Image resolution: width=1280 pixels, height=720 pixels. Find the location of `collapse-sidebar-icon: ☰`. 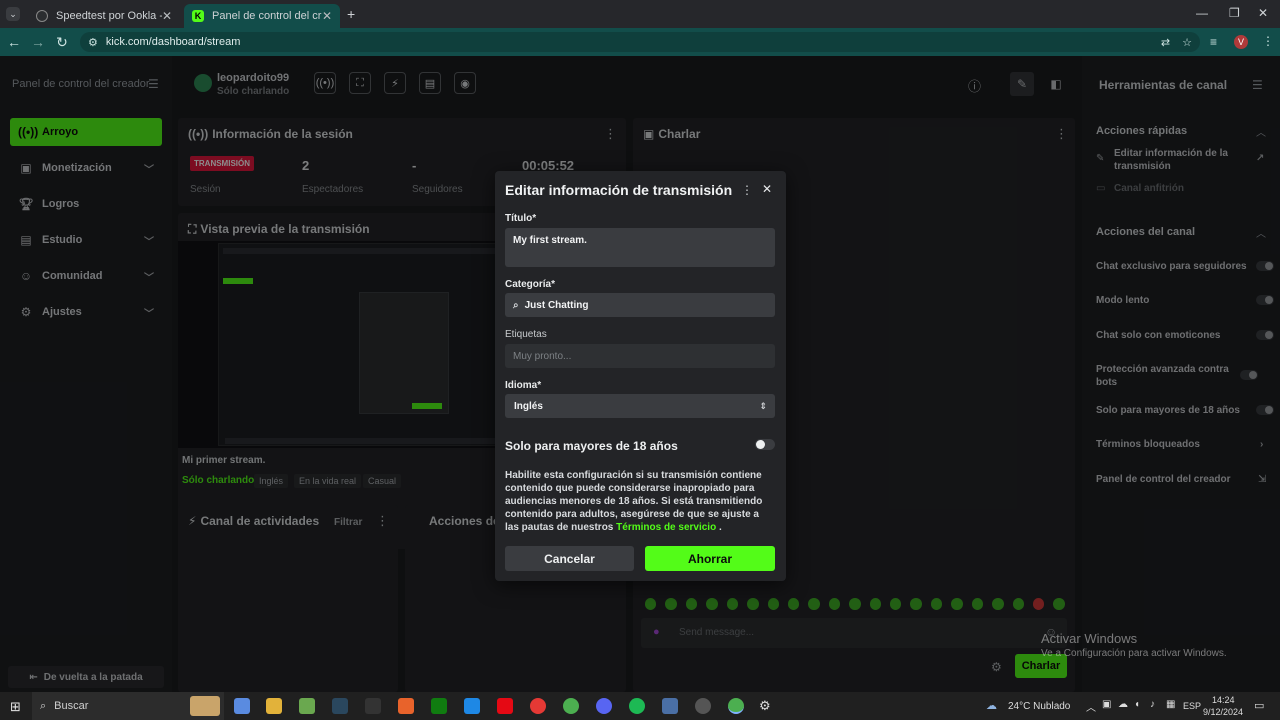

collapse-sidebar-icon: ☰ is located at coordinates (153, 84).